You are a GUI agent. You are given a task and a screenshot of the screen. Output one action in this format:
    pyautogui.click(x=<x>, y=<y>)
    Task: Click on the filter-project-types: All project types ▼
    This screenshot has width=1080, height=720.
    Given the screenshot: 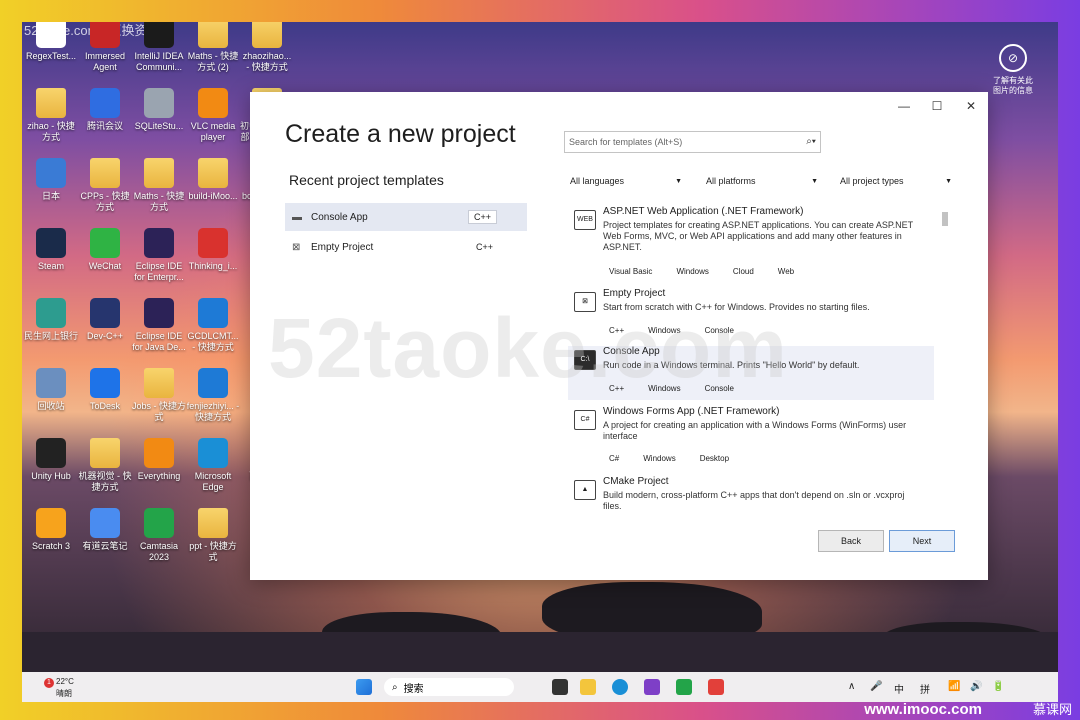 What is the action you would take?
    pyautogui.click(x=896, y=181)
    